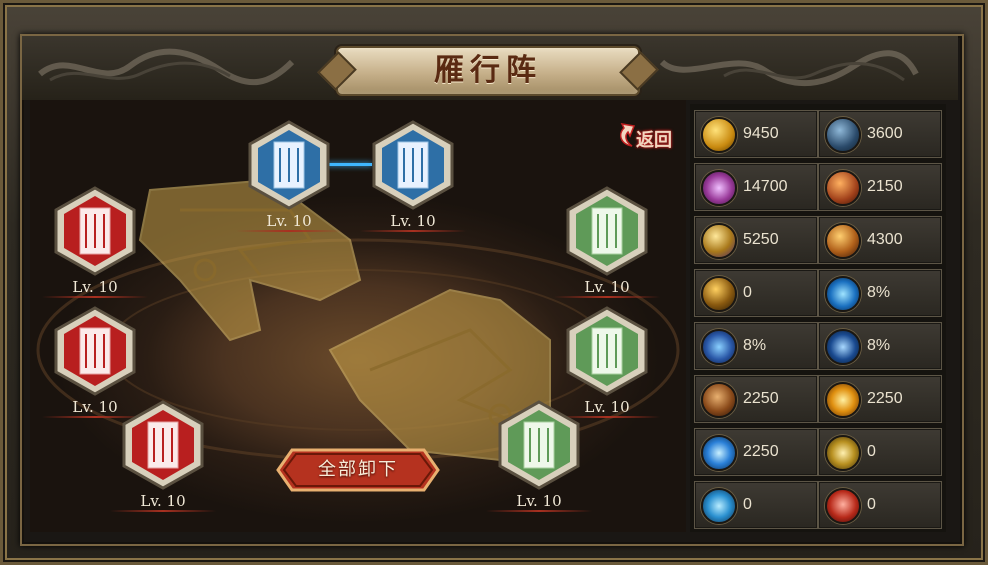 The image size is (988, 565). What do you see at coordinates (843, 506) in the screenshot?
I see `red-beast-icon` at bounding box center [843, 506].